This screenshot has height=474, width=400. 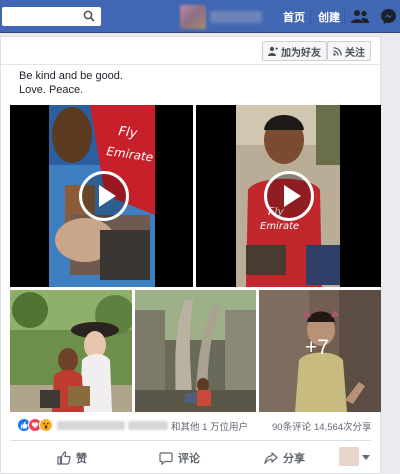 What do you see at coordinates (294, 459) in the screenshot?
I see `share-label: 分享` at bounding box center [294, 459].